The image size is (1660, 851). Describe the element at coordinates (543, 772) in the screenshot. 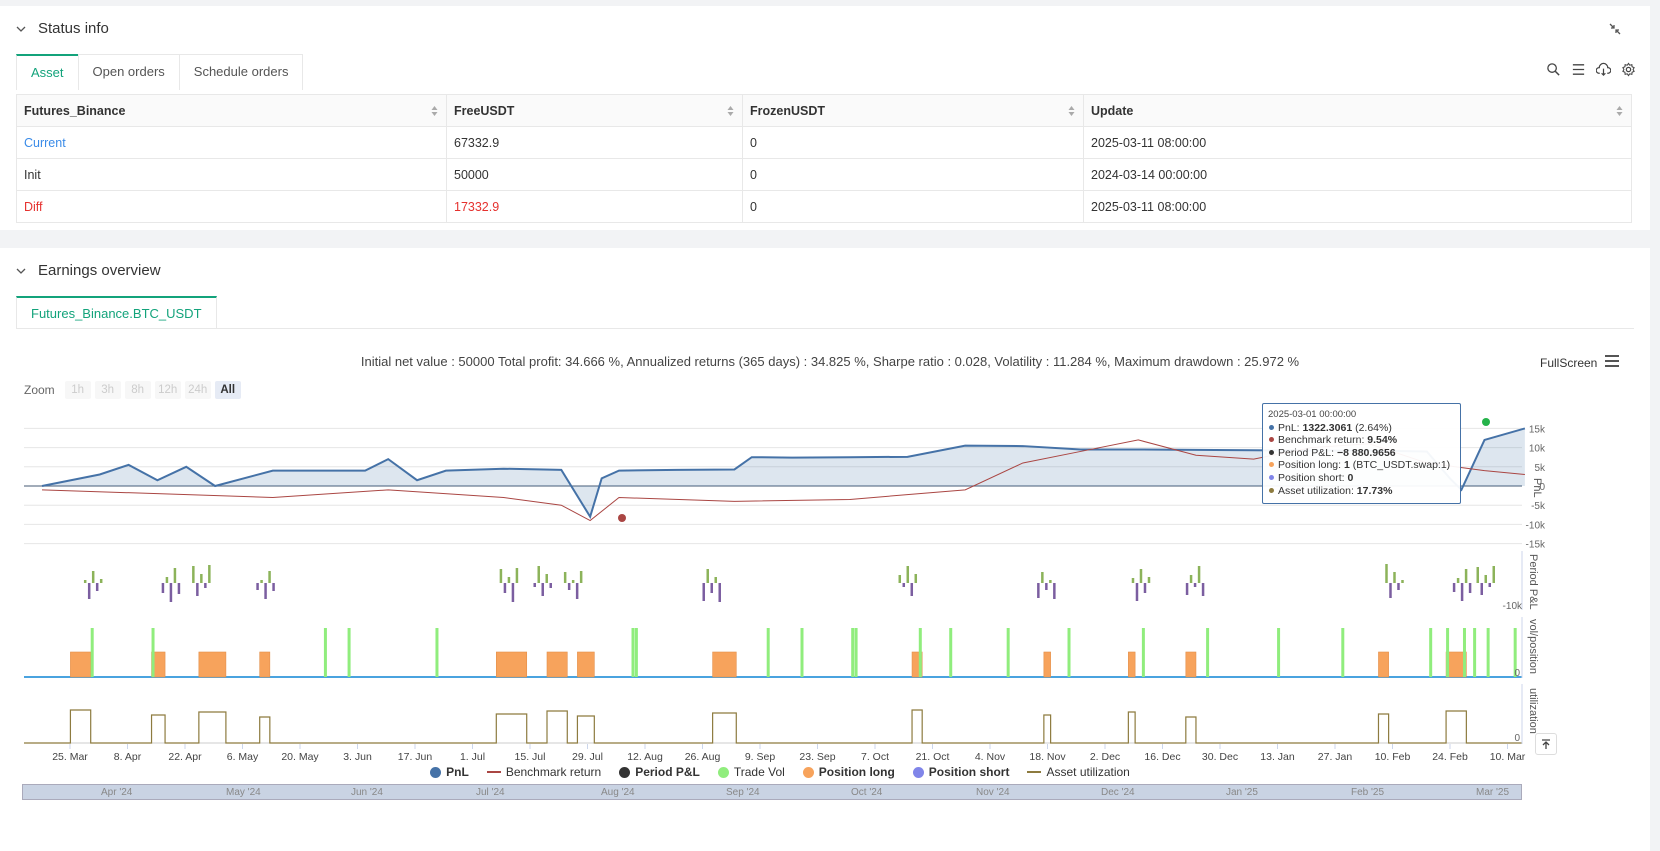

I see `legend-item-benchmark: Benchmark return` at that location.